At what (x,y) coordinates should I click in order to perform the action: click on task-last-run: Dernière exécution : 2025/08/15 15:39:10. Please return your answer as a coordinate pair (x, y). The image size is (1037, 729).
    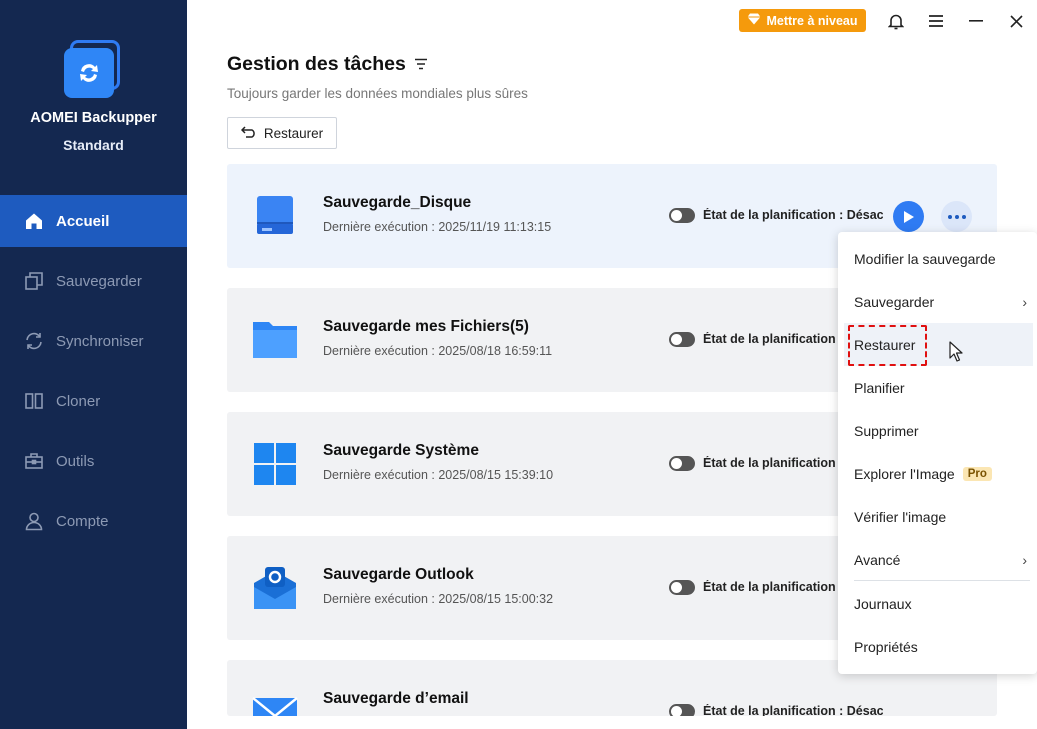
    Looking at the image, I should click on (438, 475).